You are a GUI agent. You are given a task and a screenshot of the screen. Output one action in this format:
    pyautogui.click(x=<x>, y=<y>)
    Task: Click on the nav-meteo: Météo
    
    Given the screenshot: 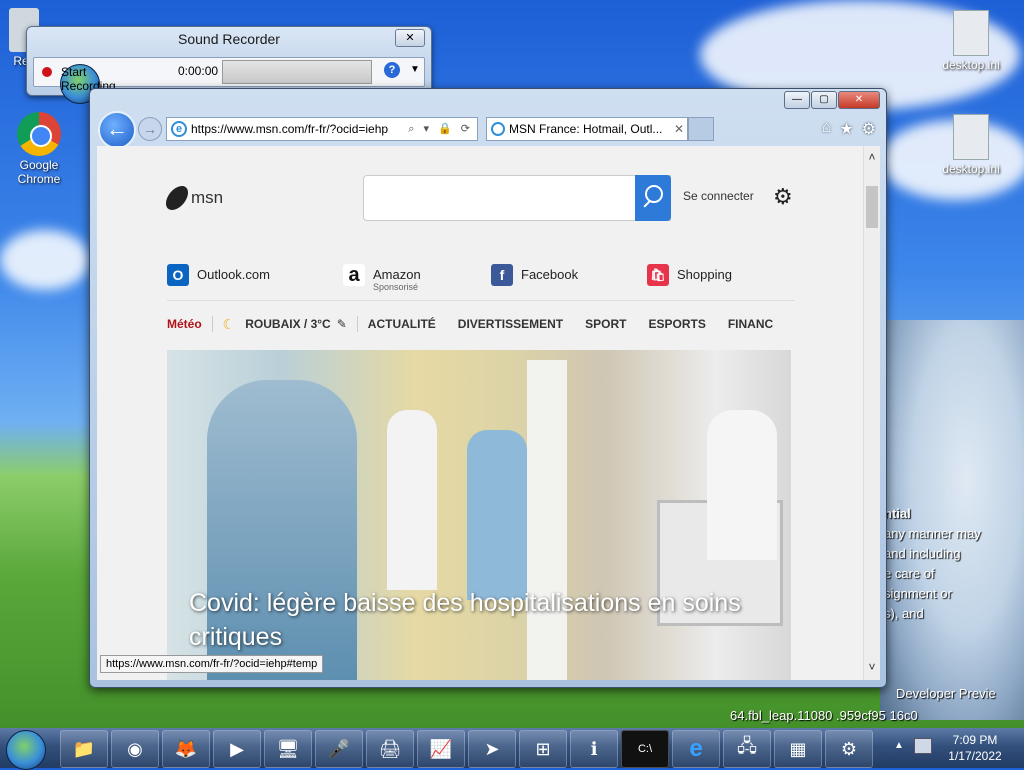 What is the action you would take?
    pyautogui.click(x=184, y=324)
    